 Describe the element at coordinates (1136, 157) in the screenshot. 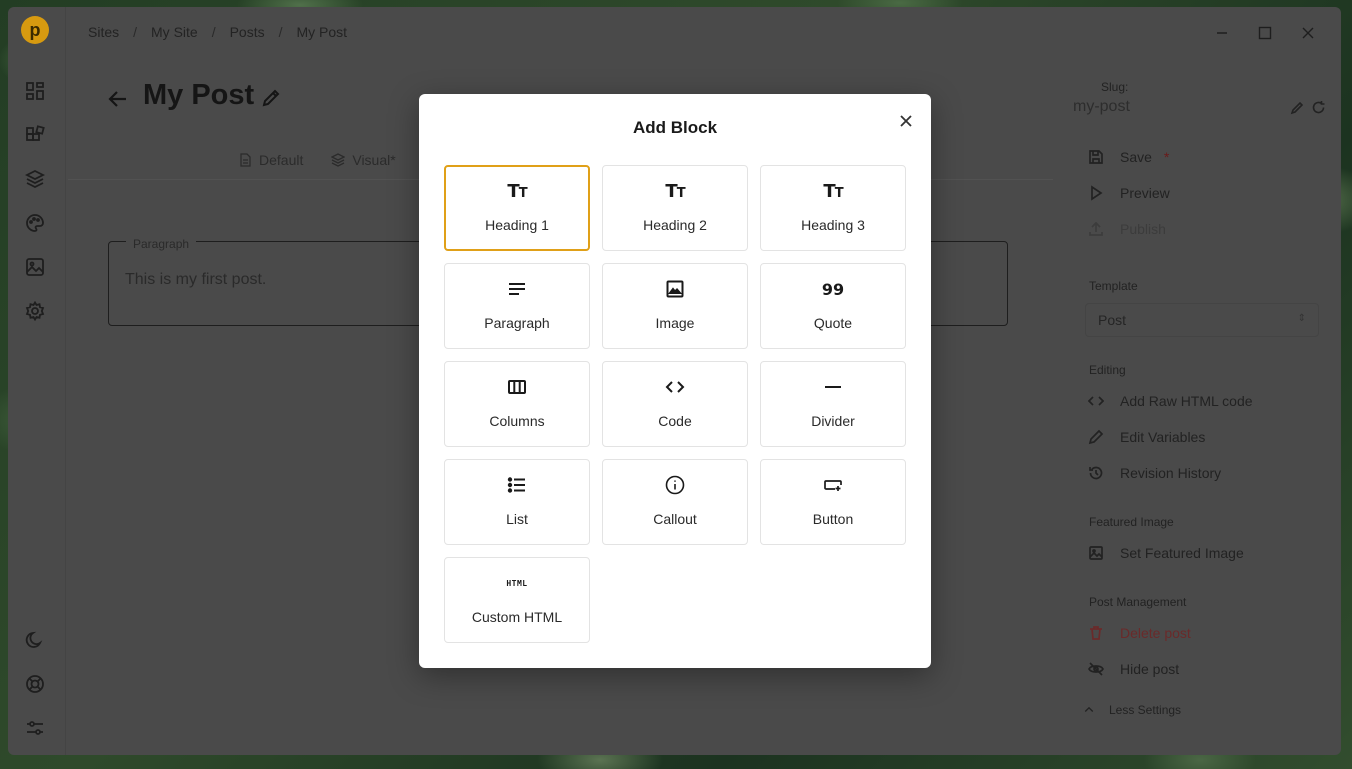

I see `save-label: Save` at that location.